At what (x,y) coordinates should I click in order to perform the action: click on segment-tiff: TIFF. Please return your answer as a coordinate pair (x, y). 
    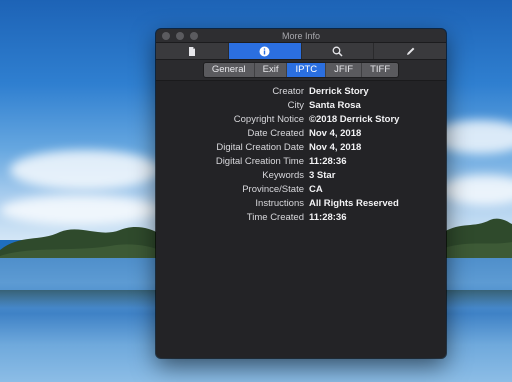
    Looking at the image, I should click on (380, 70).